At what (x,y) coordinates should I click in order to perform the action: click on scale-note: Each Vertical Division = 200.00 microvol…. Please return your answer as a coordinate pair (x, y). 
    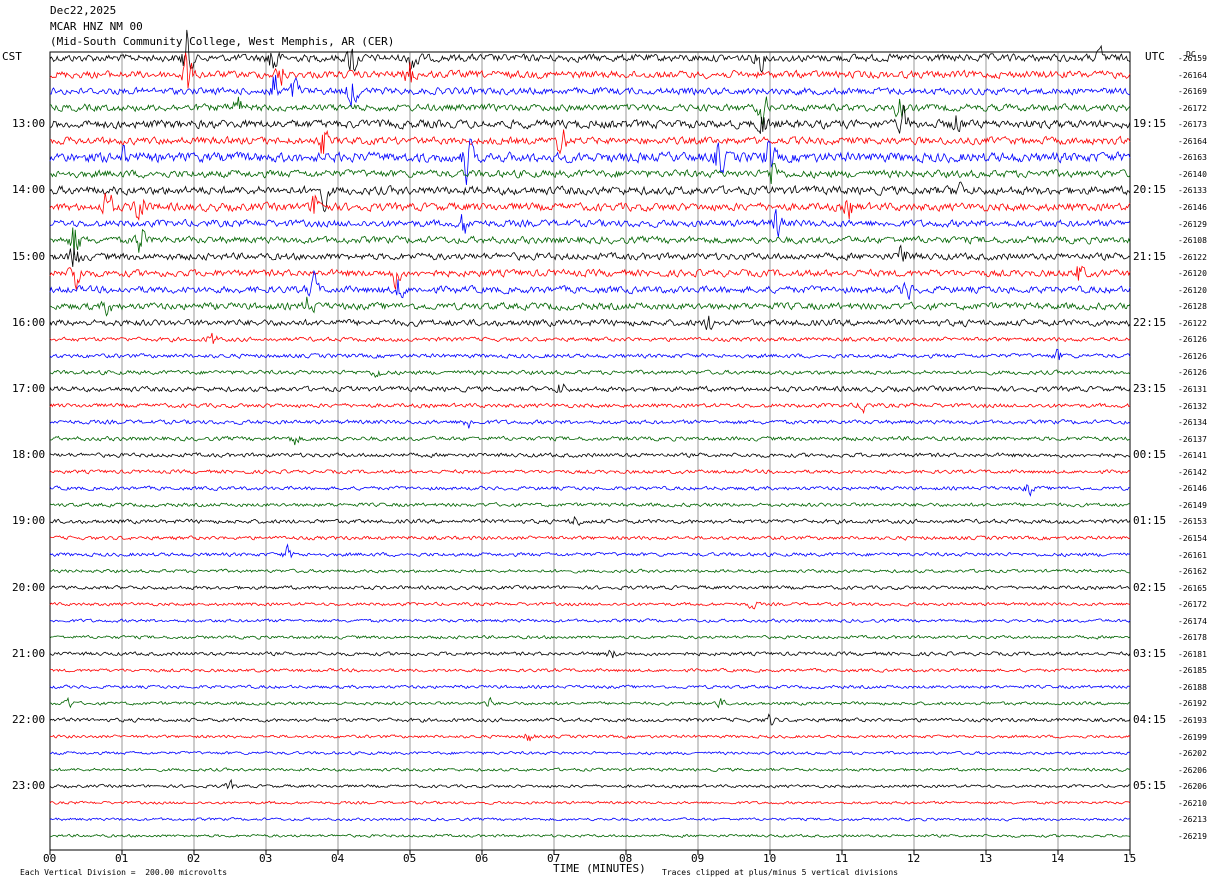
    Looking at the image, I should click on (124, 872).